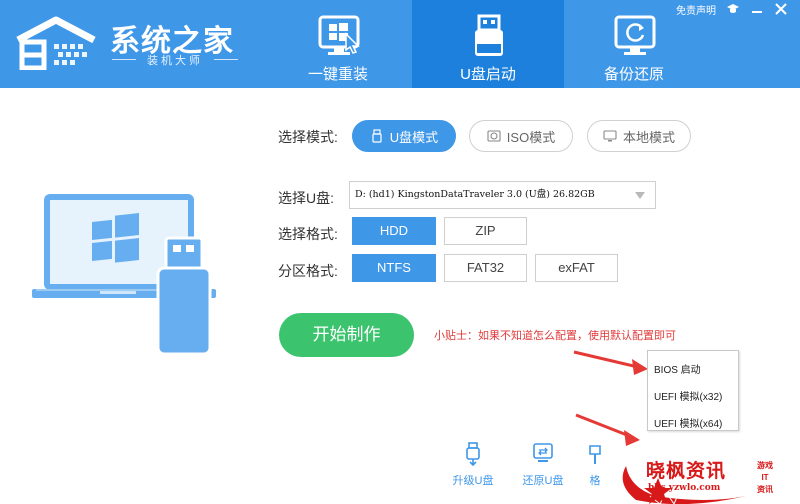 This screenshot has width=800, height=504. I want to click on format-label: 选择格式:, so click(308, 234).